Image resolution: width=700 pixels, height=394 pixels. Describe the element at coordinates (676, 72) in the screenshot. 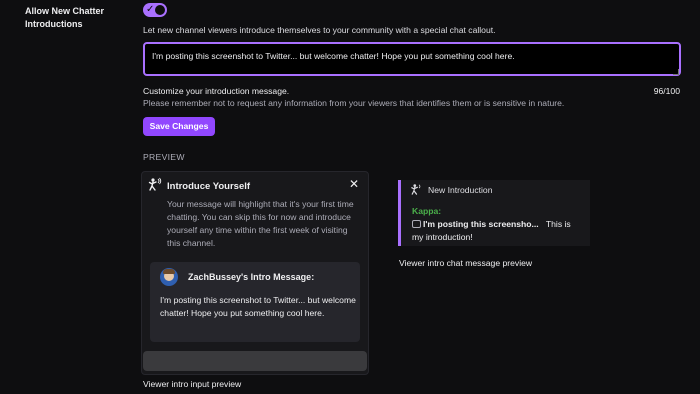

I see `resize-grip-icon` at that location.